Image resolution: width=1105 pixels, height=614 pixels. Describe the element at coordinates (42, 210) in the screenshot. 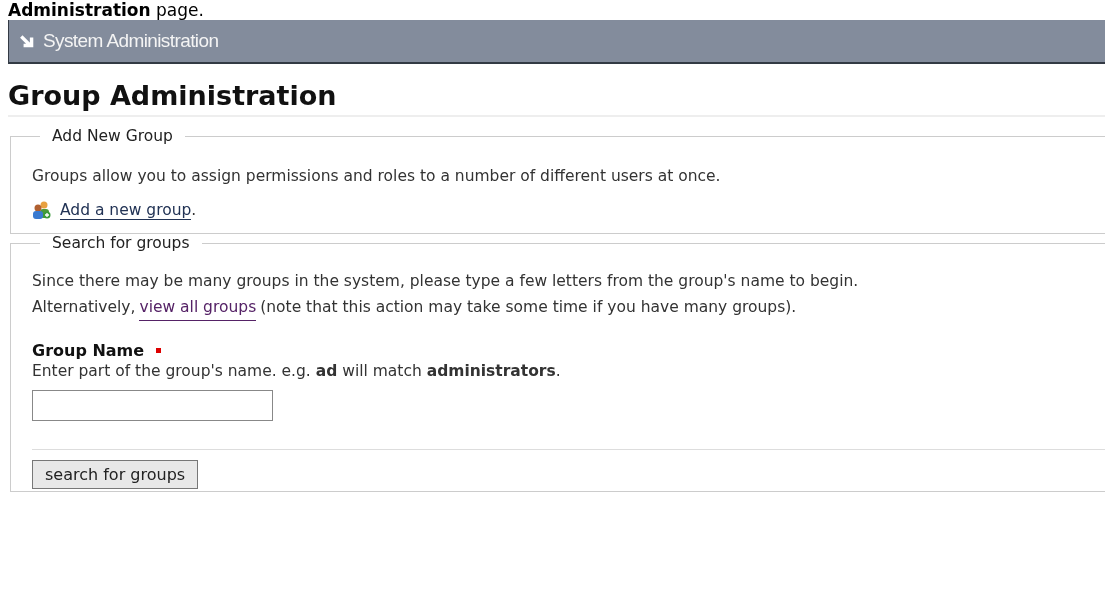

I see `users-icon` at that location.